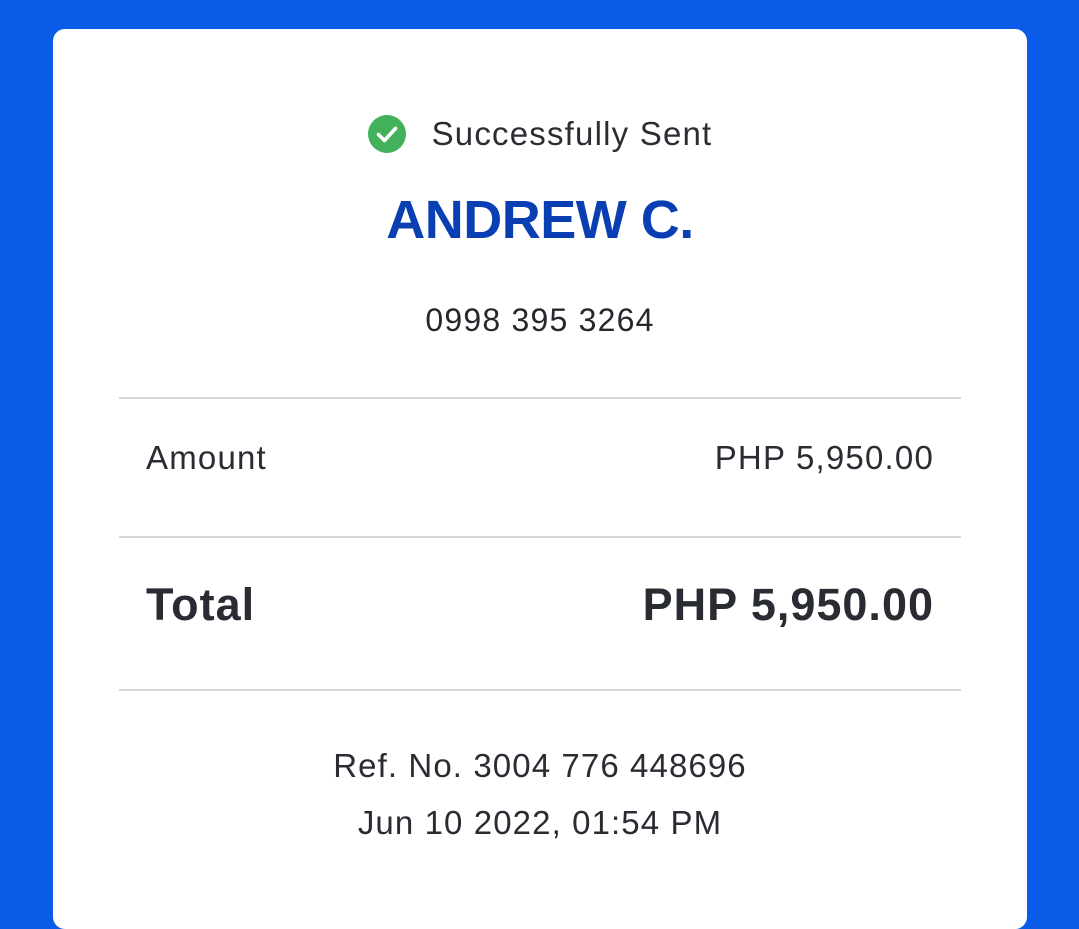  I want to click on total-row: Total PHP 5,950.00, so click(540, 605).